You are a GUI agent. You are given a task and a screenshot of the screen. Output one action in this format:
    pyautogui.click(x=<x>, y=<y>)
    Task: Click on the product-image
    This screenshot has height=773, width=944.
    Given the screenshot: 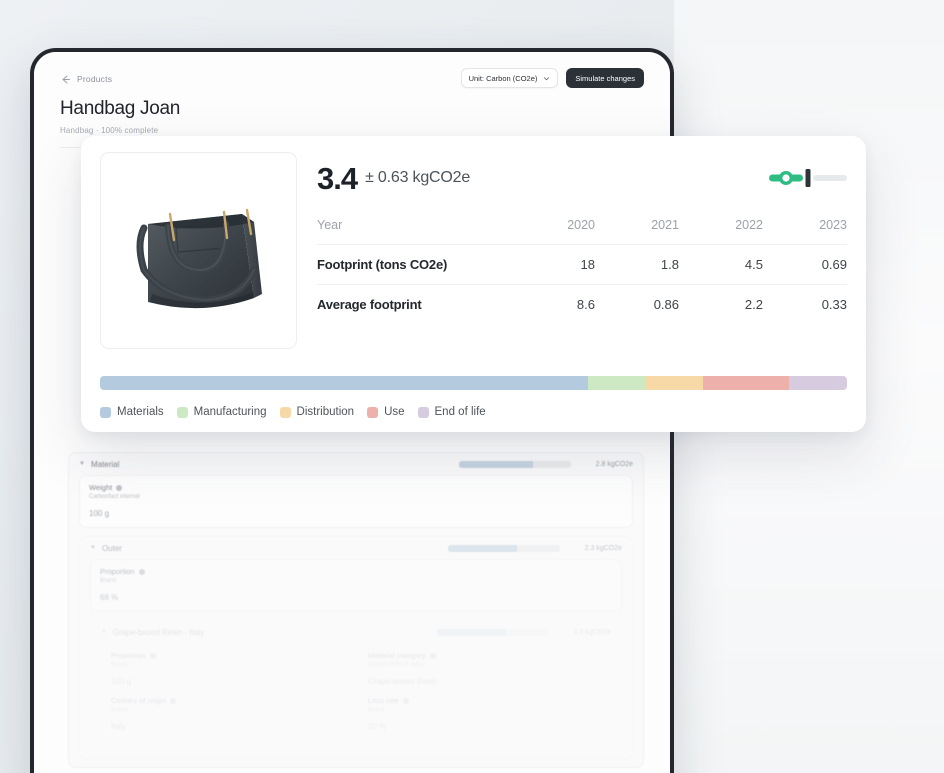 What is the action you would take?
    pyautogui.click(x=198, y=250)
    